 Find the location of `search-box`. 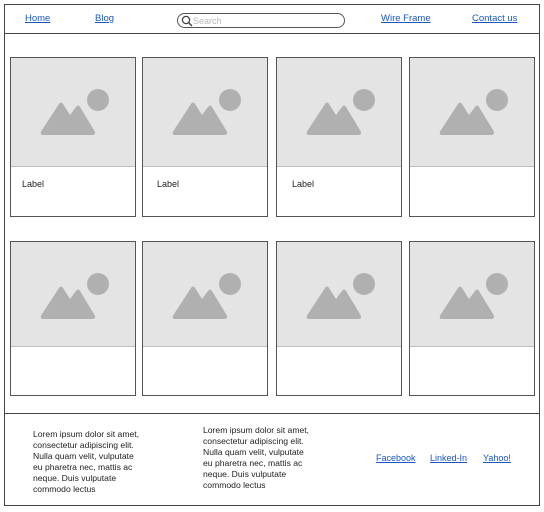

search-box is located at coordinates (261, 20).